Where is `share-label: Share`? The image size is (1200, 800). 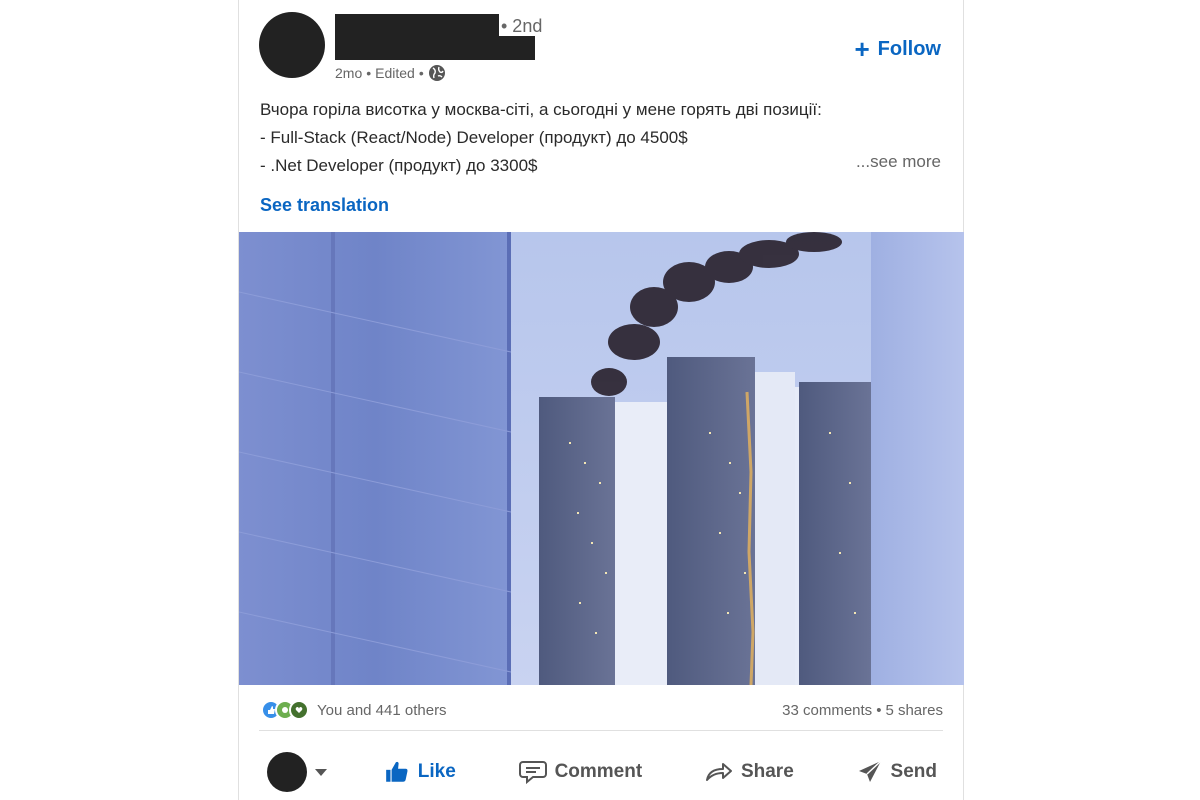 share-label: Share is located at coordinates (767, 771).